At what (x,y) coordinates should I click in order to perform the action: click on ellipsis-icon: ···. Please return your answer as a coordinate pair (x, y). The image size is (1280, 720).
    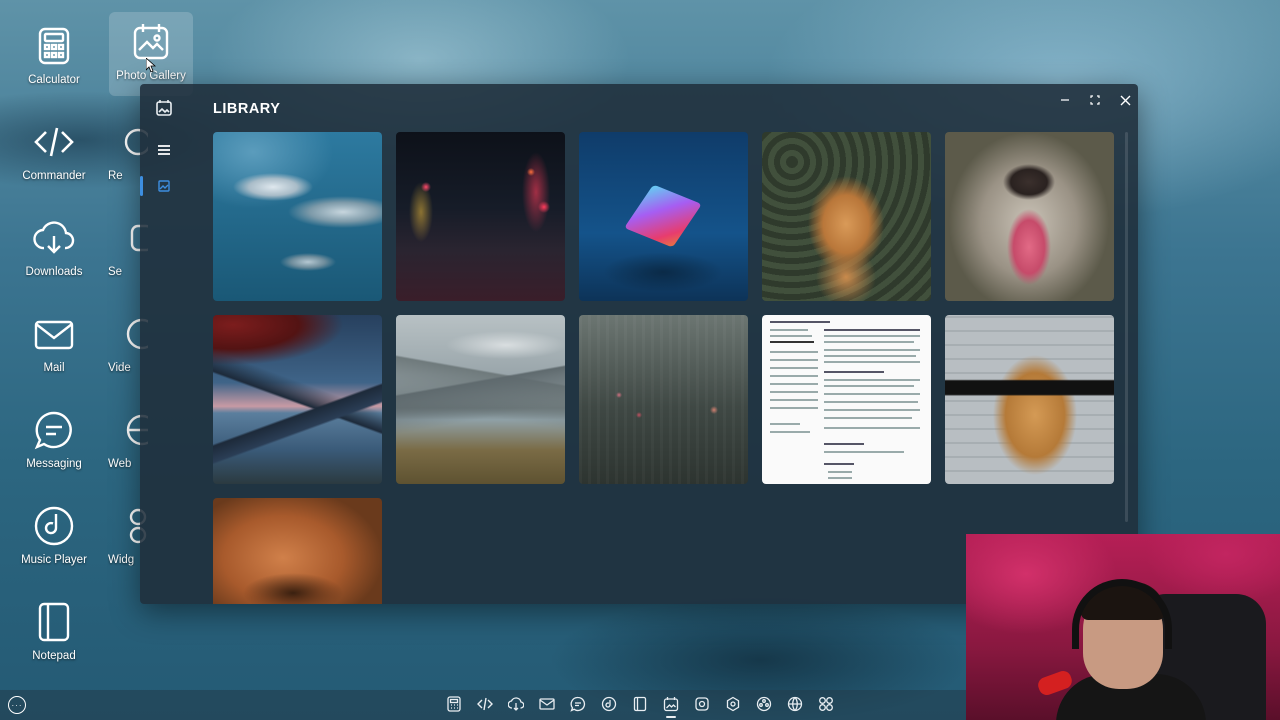
    Looking at the image, I should click on (17, 705).